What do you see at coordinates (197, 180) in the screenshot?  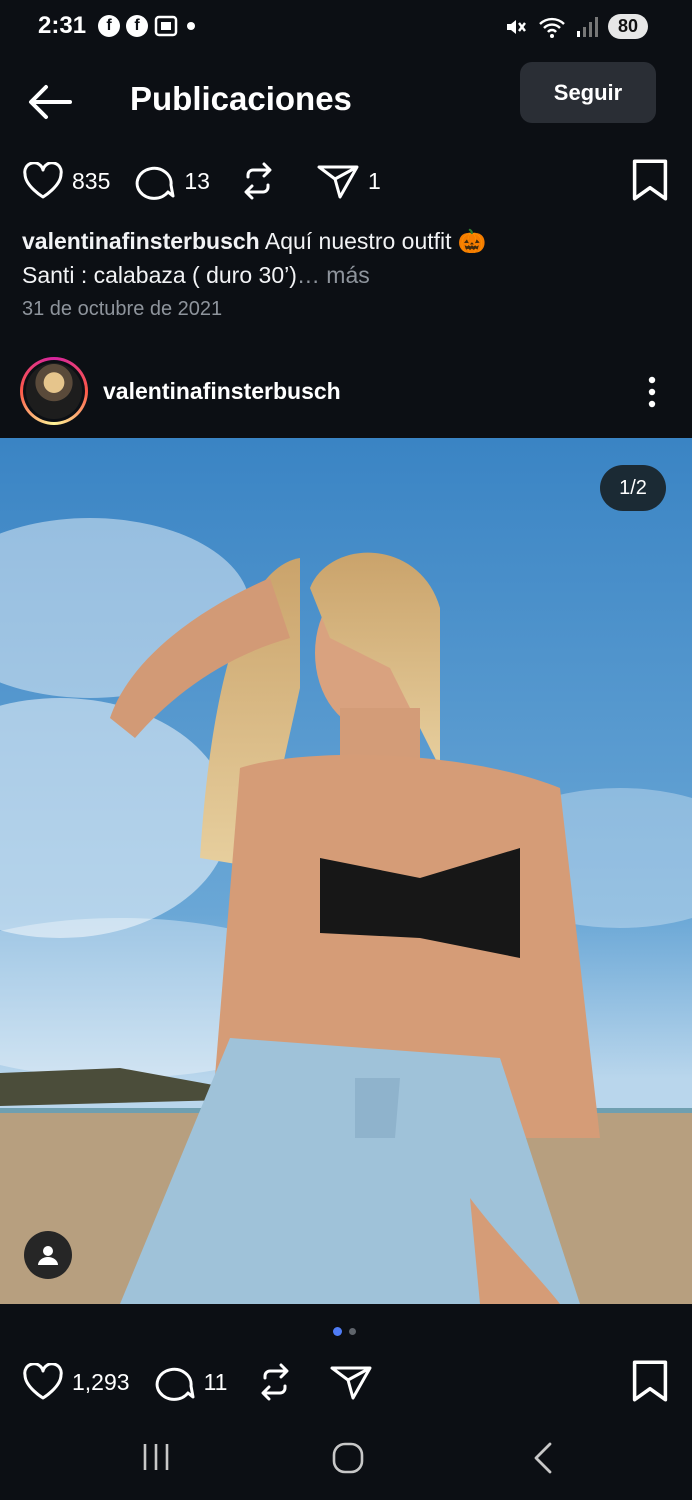 I see `comment-count: 13` at bounding box center [197, 180].